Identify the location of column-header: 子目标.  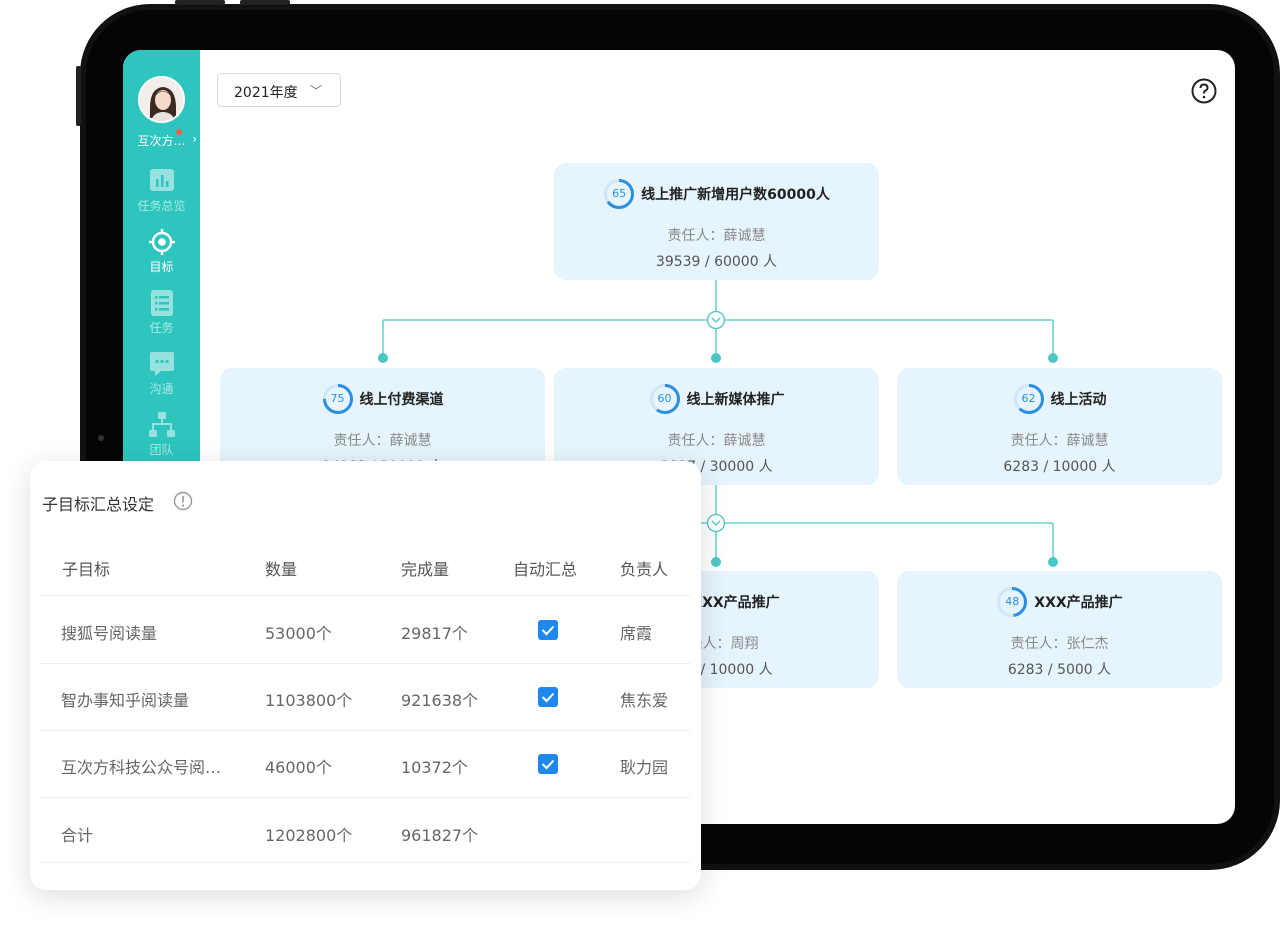
(86, 569).